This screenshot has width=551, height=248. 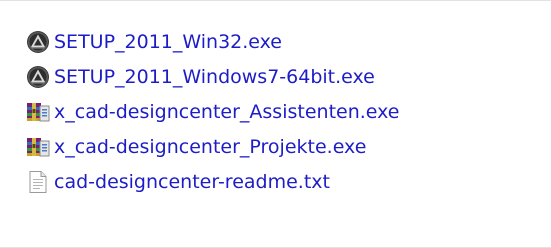 I want to click on file-name: x_cad-designcenter_Assistenten.exe, so click(x=227, y=112).